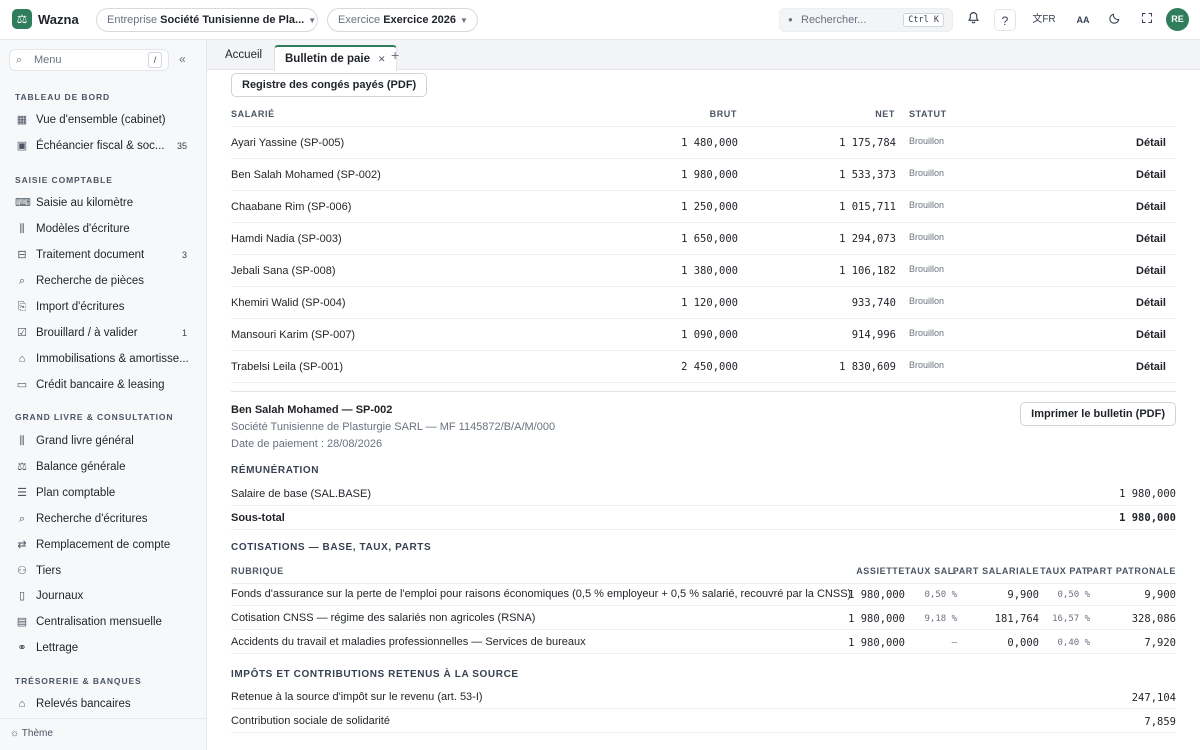 The height and width of the screenshot is (750, 1200). Describe the element at coordinates (104, 648) in the screenshot. I see `sidebar-item-lettrage: ⚭ Lettrage` at that location.